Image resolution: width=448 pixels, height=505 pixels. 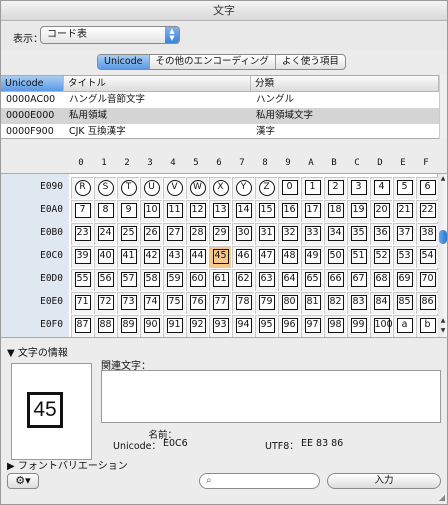 What do you see at coordinates (105, 234) in the screenshot?
I see `character-cell: 24` at bounding box center [105, 234].